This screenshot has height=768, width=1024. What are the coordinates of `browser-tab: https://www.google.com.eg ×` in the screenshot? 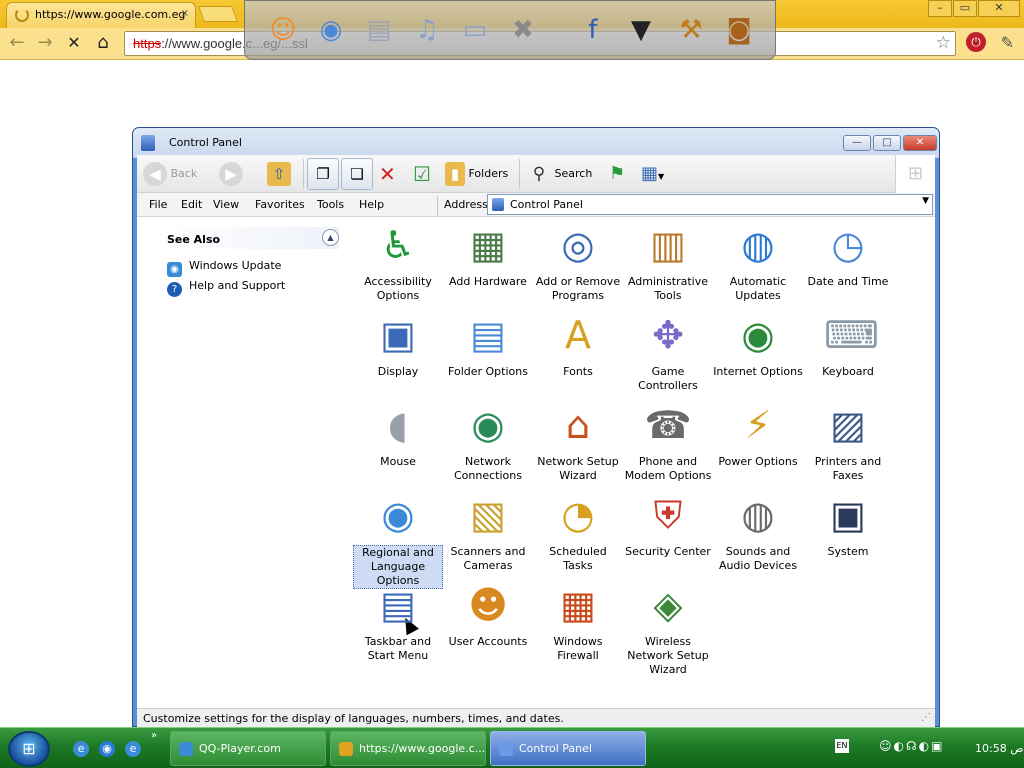 It's located at (101, 15).